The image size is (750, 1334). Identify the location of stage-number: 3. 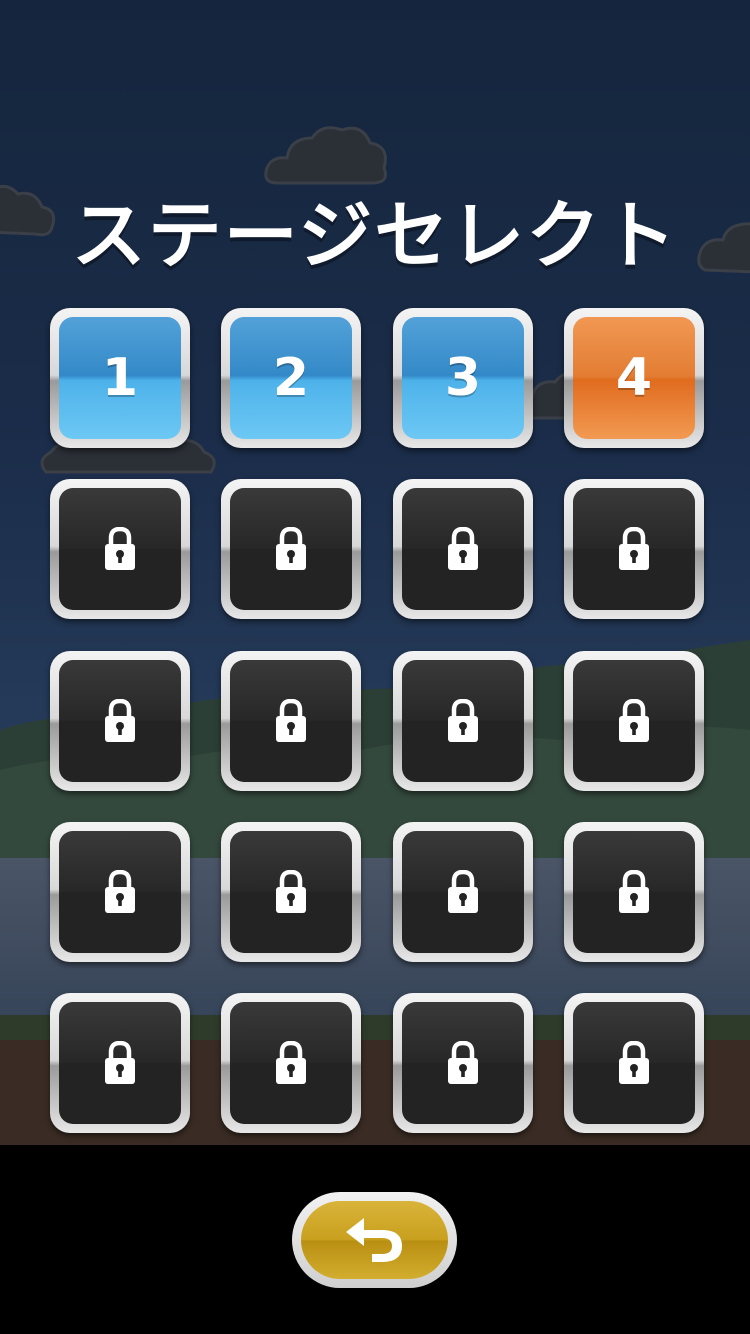
(463, 378).